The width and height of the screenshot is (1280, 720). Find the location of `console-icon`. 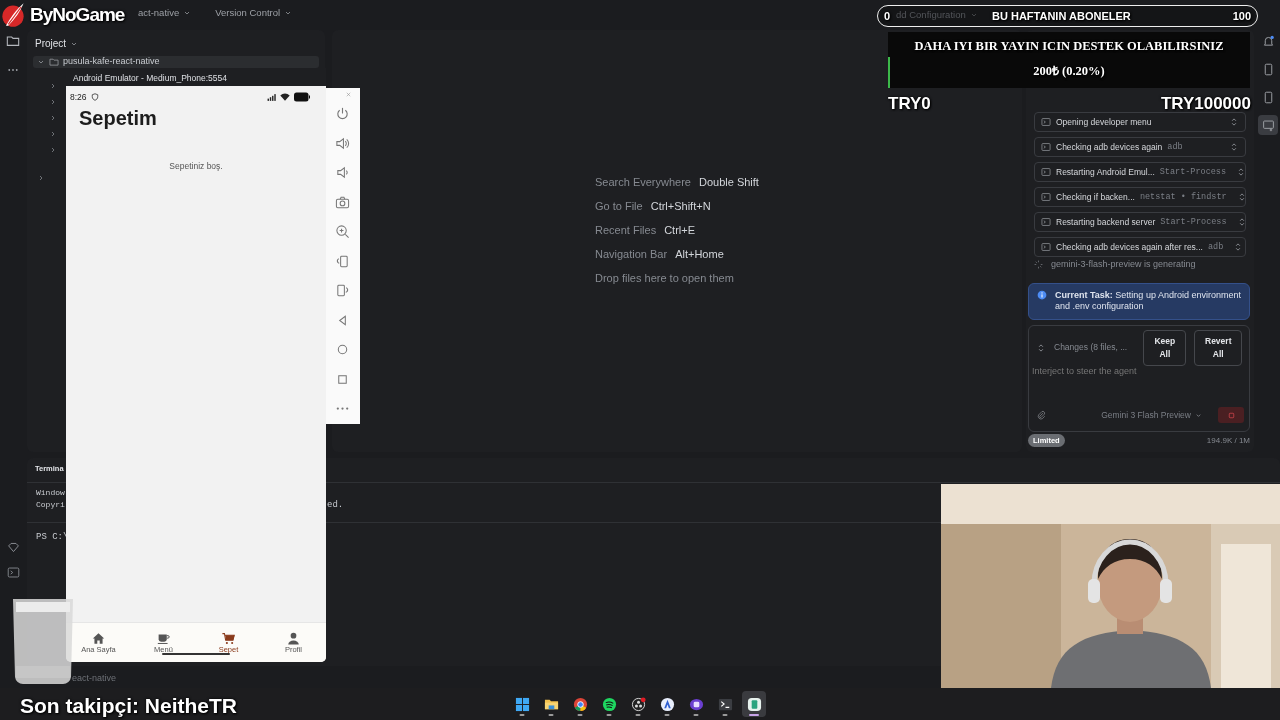

console-icon is located at coordinates (725, 704).